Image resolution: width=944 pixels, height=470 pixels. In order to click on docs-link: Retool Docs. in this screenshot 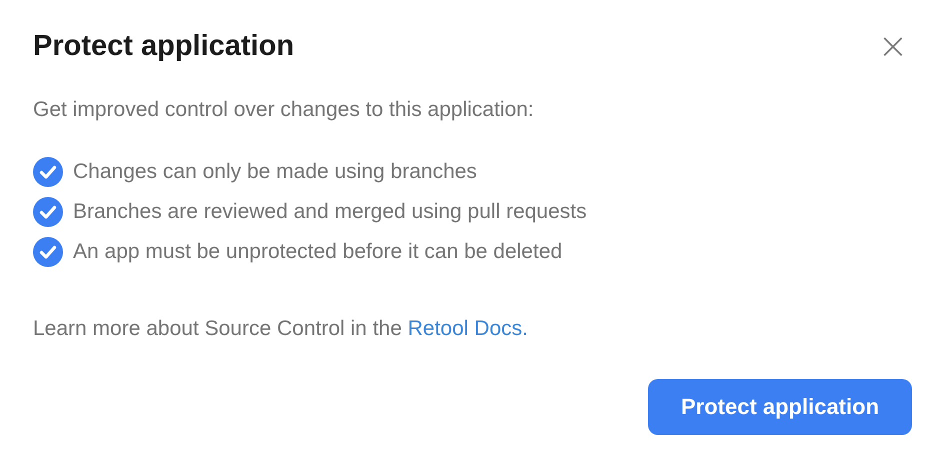, I will do `click(468, 328)`.